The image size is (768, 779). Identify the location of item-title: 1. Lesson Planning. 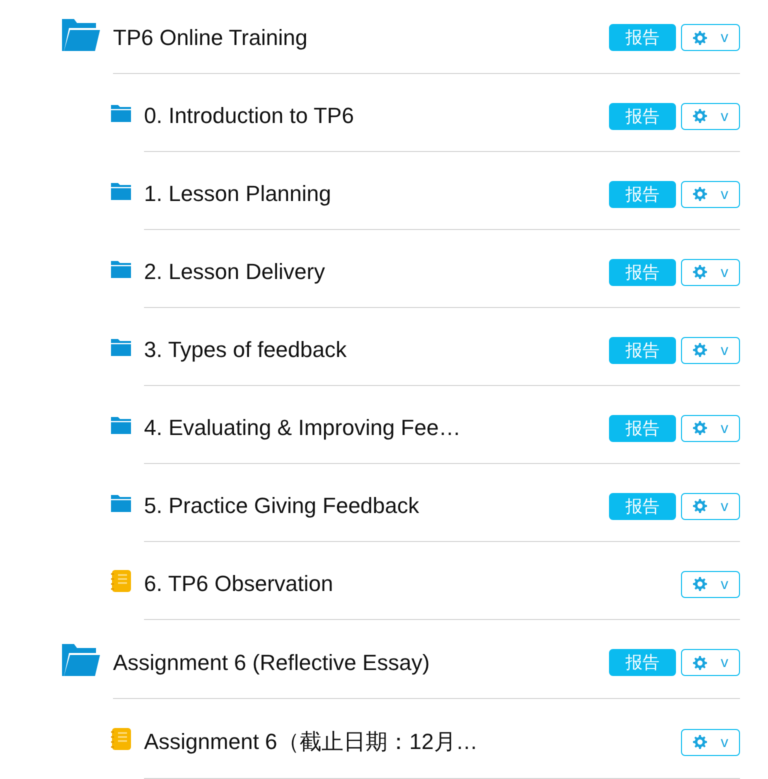
(238, 194).